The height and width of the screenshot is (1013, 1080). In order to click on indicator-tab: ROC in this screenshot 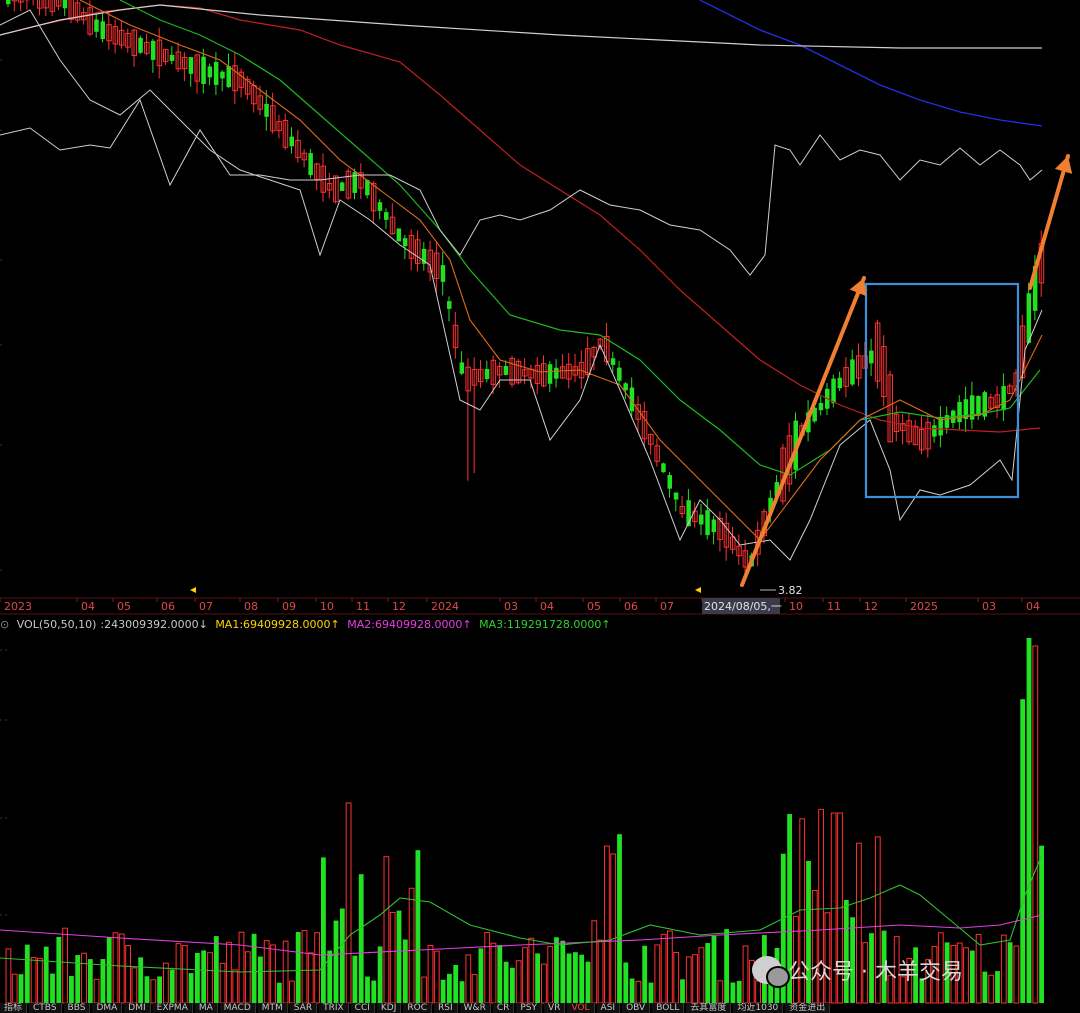, I will do `click(418, 1008)`.